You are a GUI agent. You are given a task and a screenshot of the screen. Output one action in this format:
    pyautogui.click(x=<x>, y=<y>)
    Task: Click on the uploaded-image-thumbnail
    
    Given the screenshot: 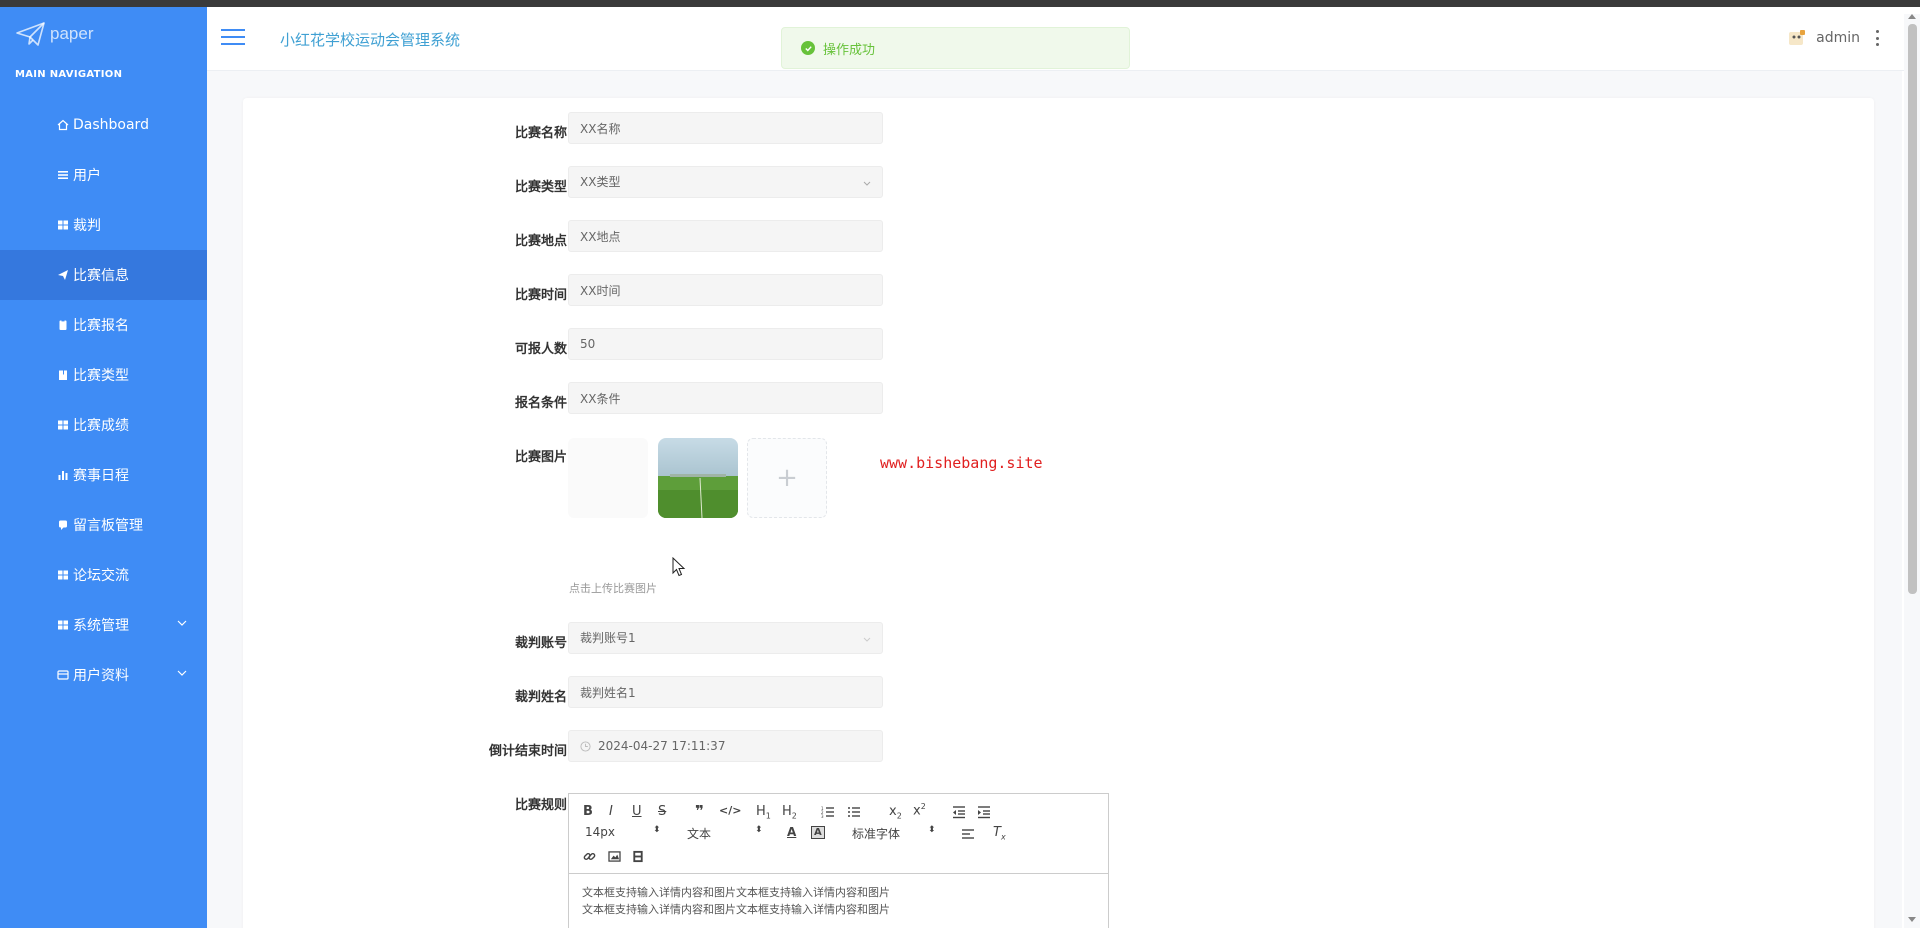 What is the action you would take?
    pyautogui.click(x=698, y=478)
    